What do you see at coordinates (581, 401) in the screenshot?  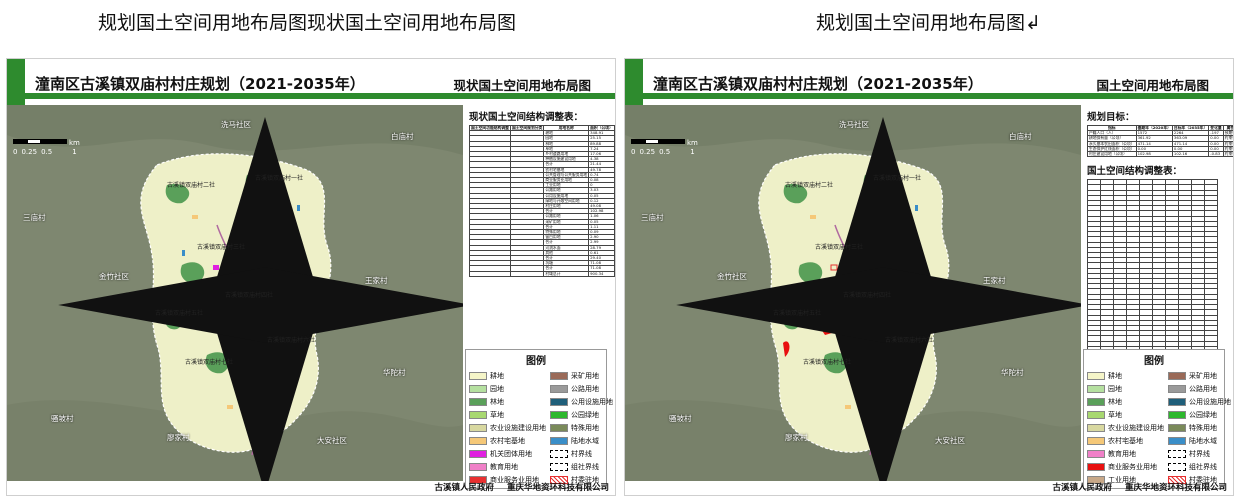 I see `legend-item: 公用设施用地` at bounding box center [581, 401].